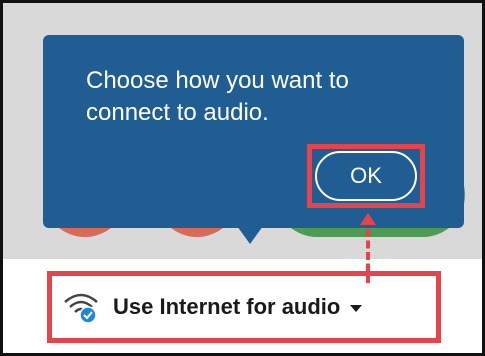 The image size is (485, 356). I want to click on wifi-check-icon, so click(81, 307).